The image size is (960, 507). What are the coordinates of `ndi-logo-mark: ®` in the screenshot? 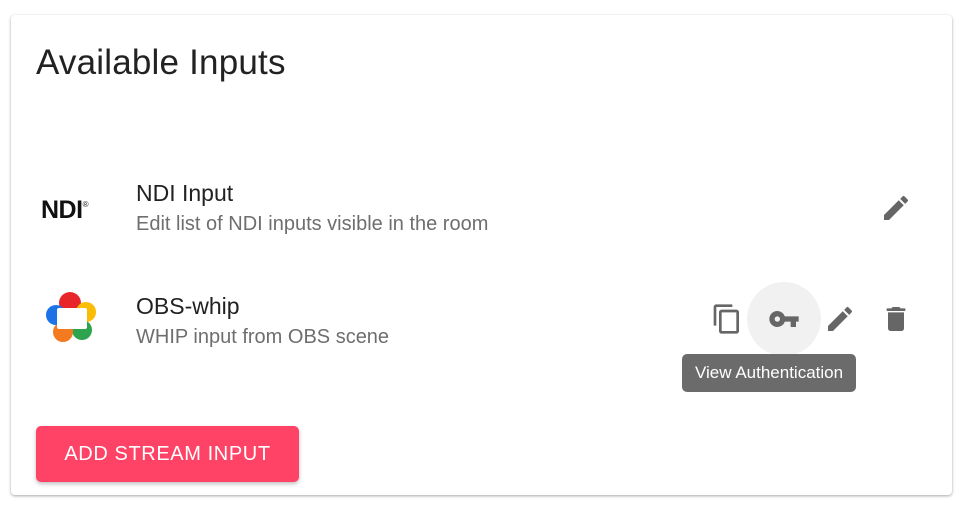 It's located at (85, 204).